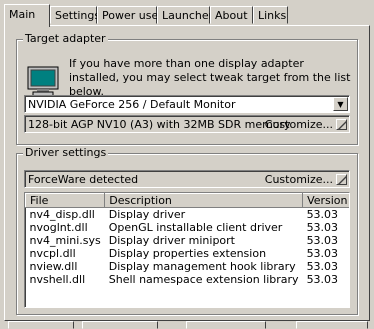  What do you see at coordinates (66, 152) in the screenshot?
I see `driver-settings-title: Driver settings` at bounding box center [66, 152].